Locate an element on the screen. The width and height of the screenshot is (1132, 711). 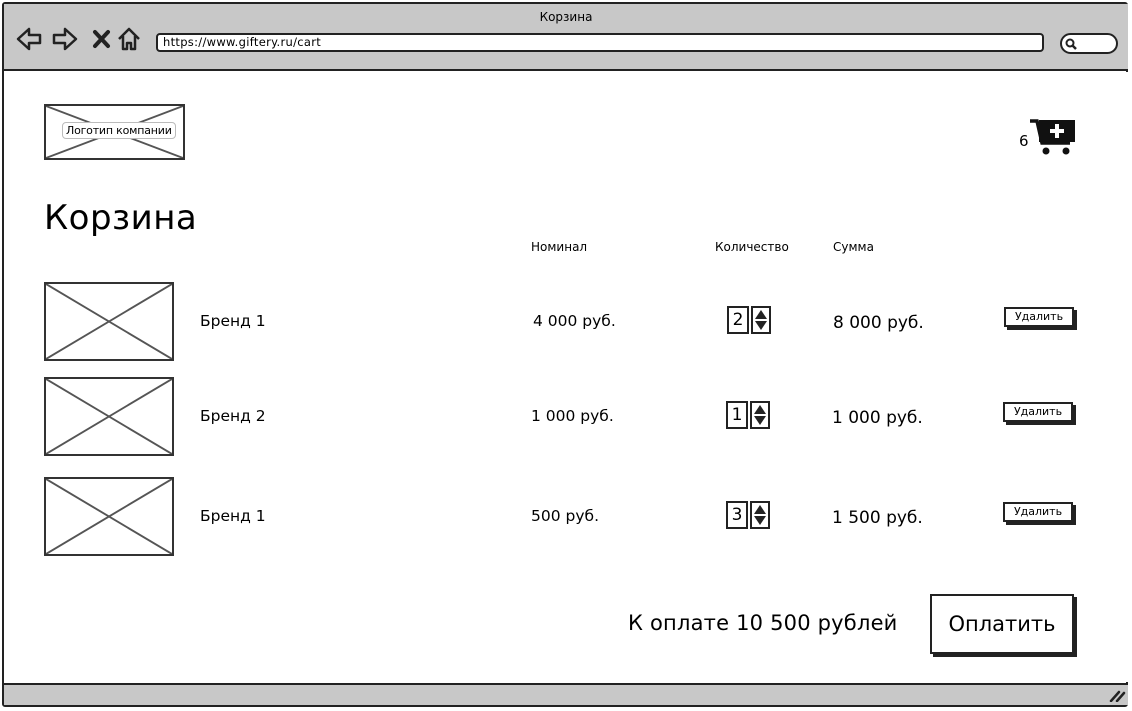
column-header-quantity: Количество is located at coordinates (752, 247).